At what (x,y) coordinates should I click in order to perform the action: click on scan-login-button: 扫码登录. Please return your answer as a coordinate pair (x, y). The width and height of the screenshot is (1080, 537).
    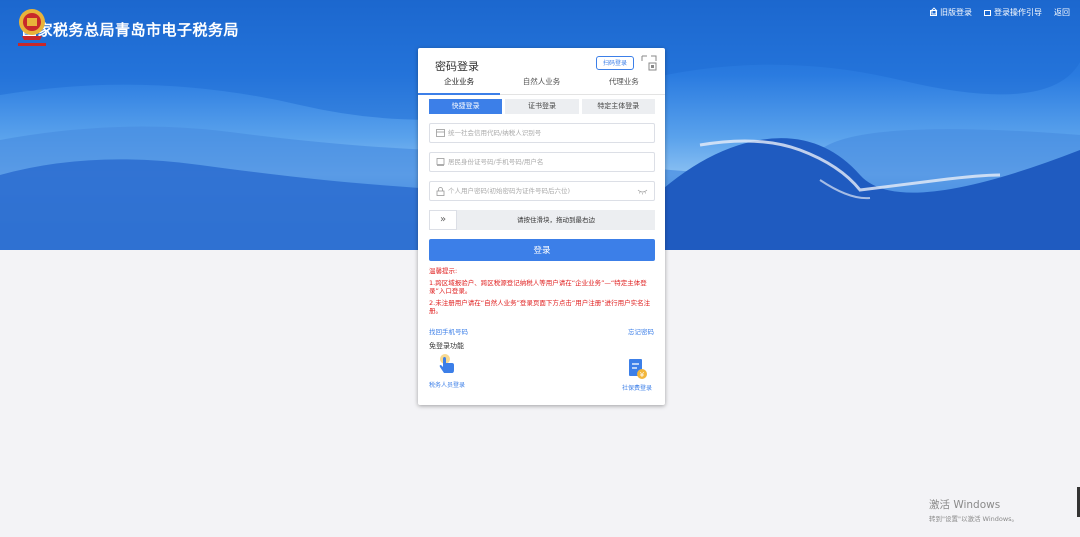
    Looking at the image, I should click on (615, 63).